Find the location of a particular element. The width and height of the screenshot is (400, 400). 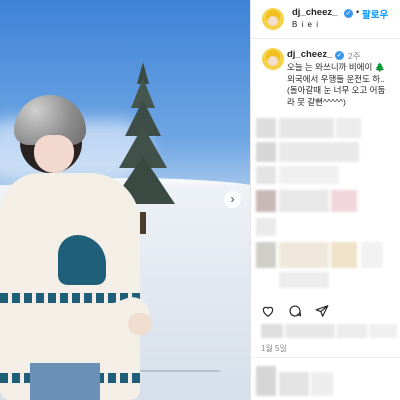

post-actions is located at coordinates (325, 311).